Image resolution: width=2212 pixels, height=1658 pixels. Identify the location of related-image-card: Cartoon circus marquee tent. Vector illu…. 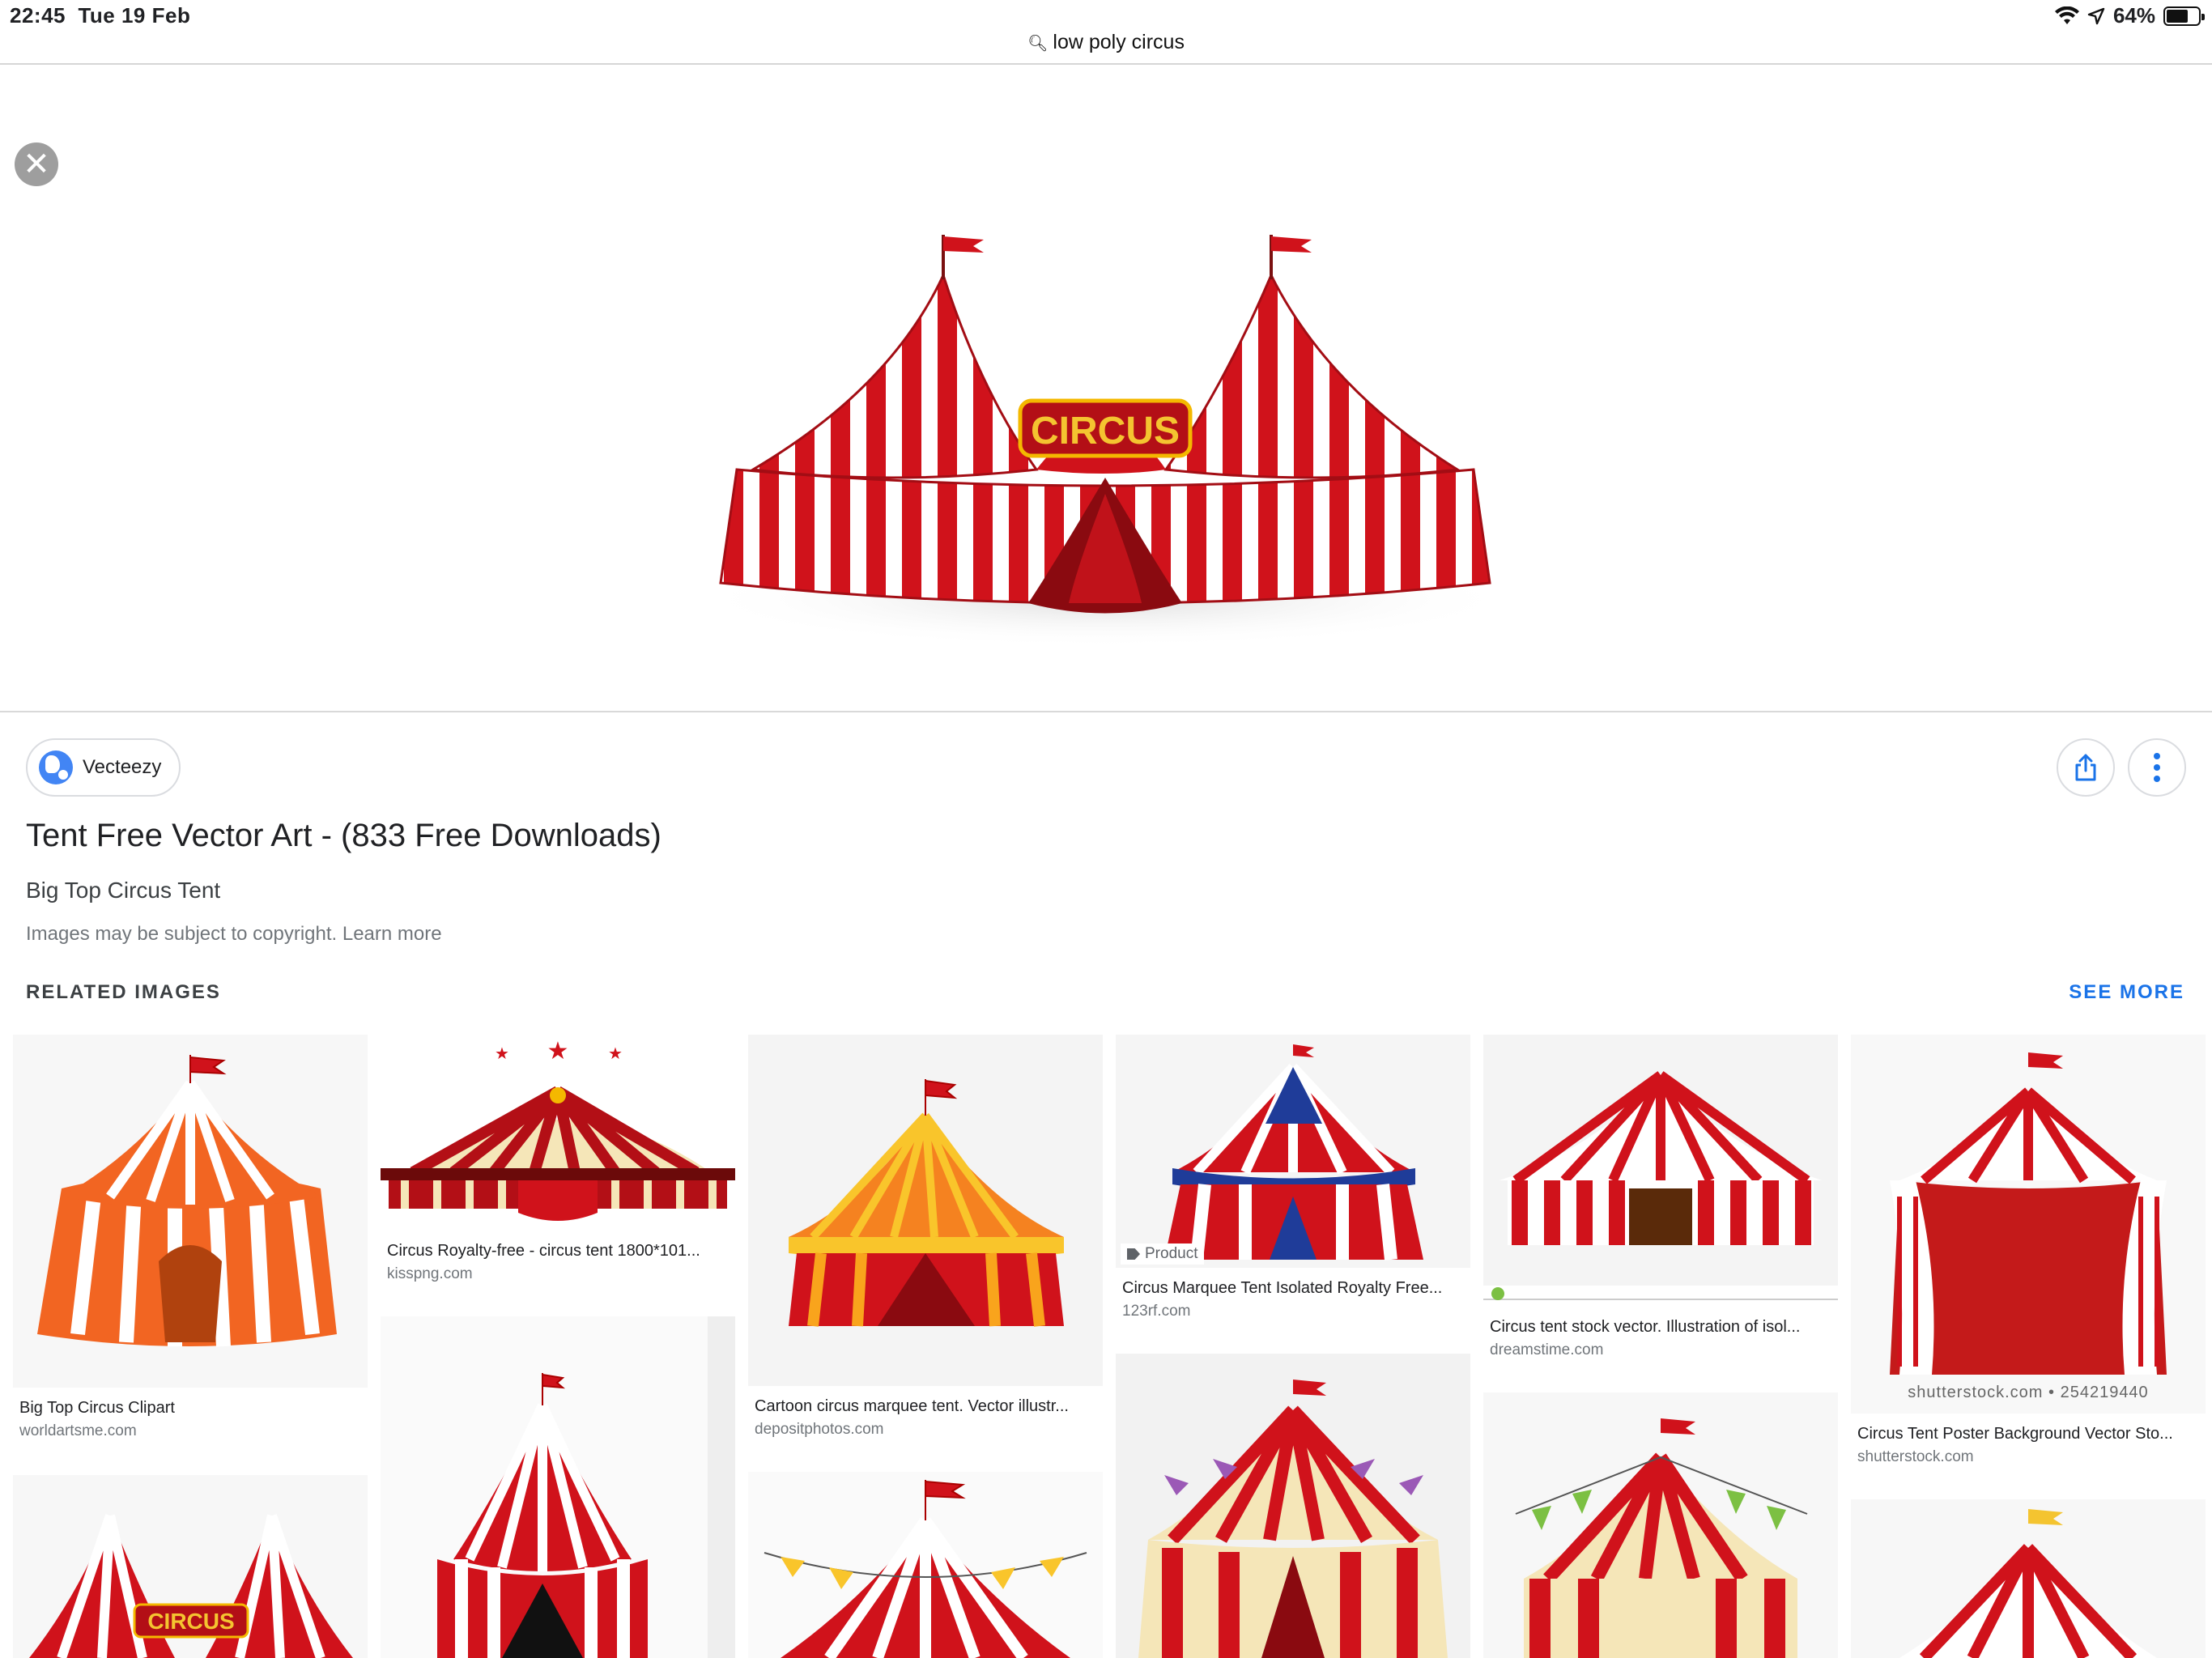
(926, 1237).